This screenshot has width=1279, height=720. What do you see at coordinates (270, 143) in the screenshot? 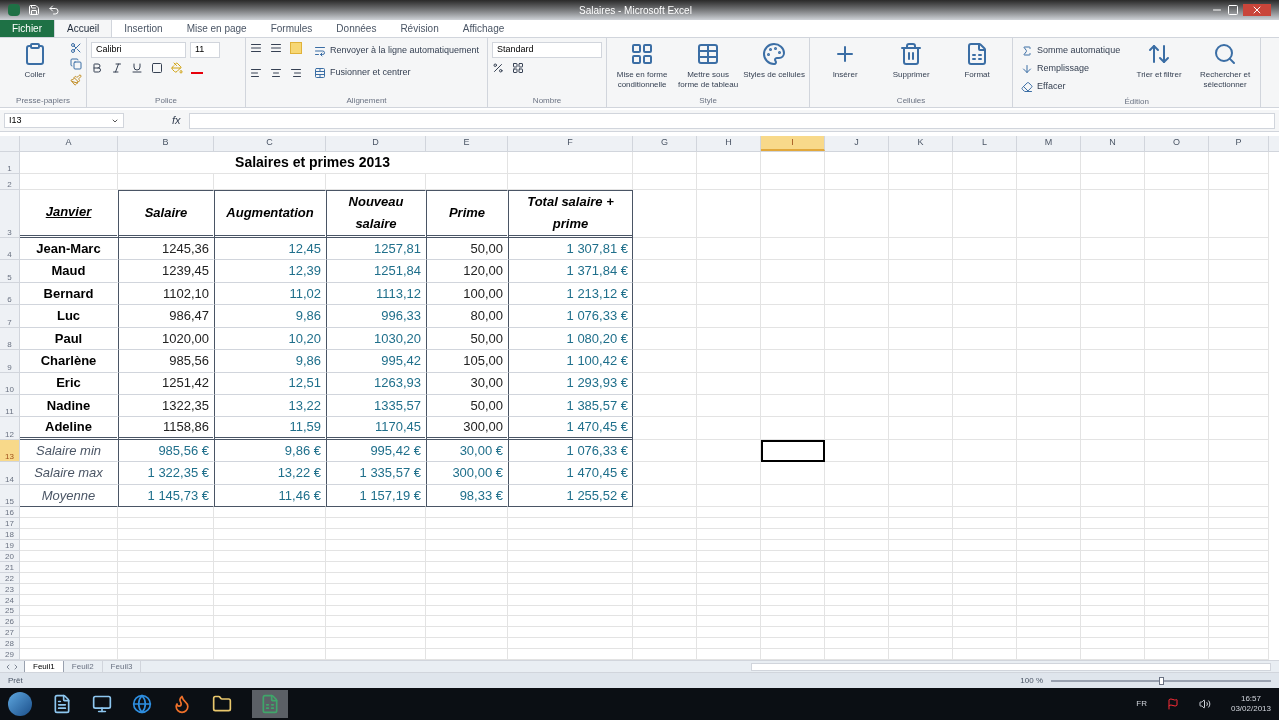
I see `column-header: C` at bounding box center [270, 143].